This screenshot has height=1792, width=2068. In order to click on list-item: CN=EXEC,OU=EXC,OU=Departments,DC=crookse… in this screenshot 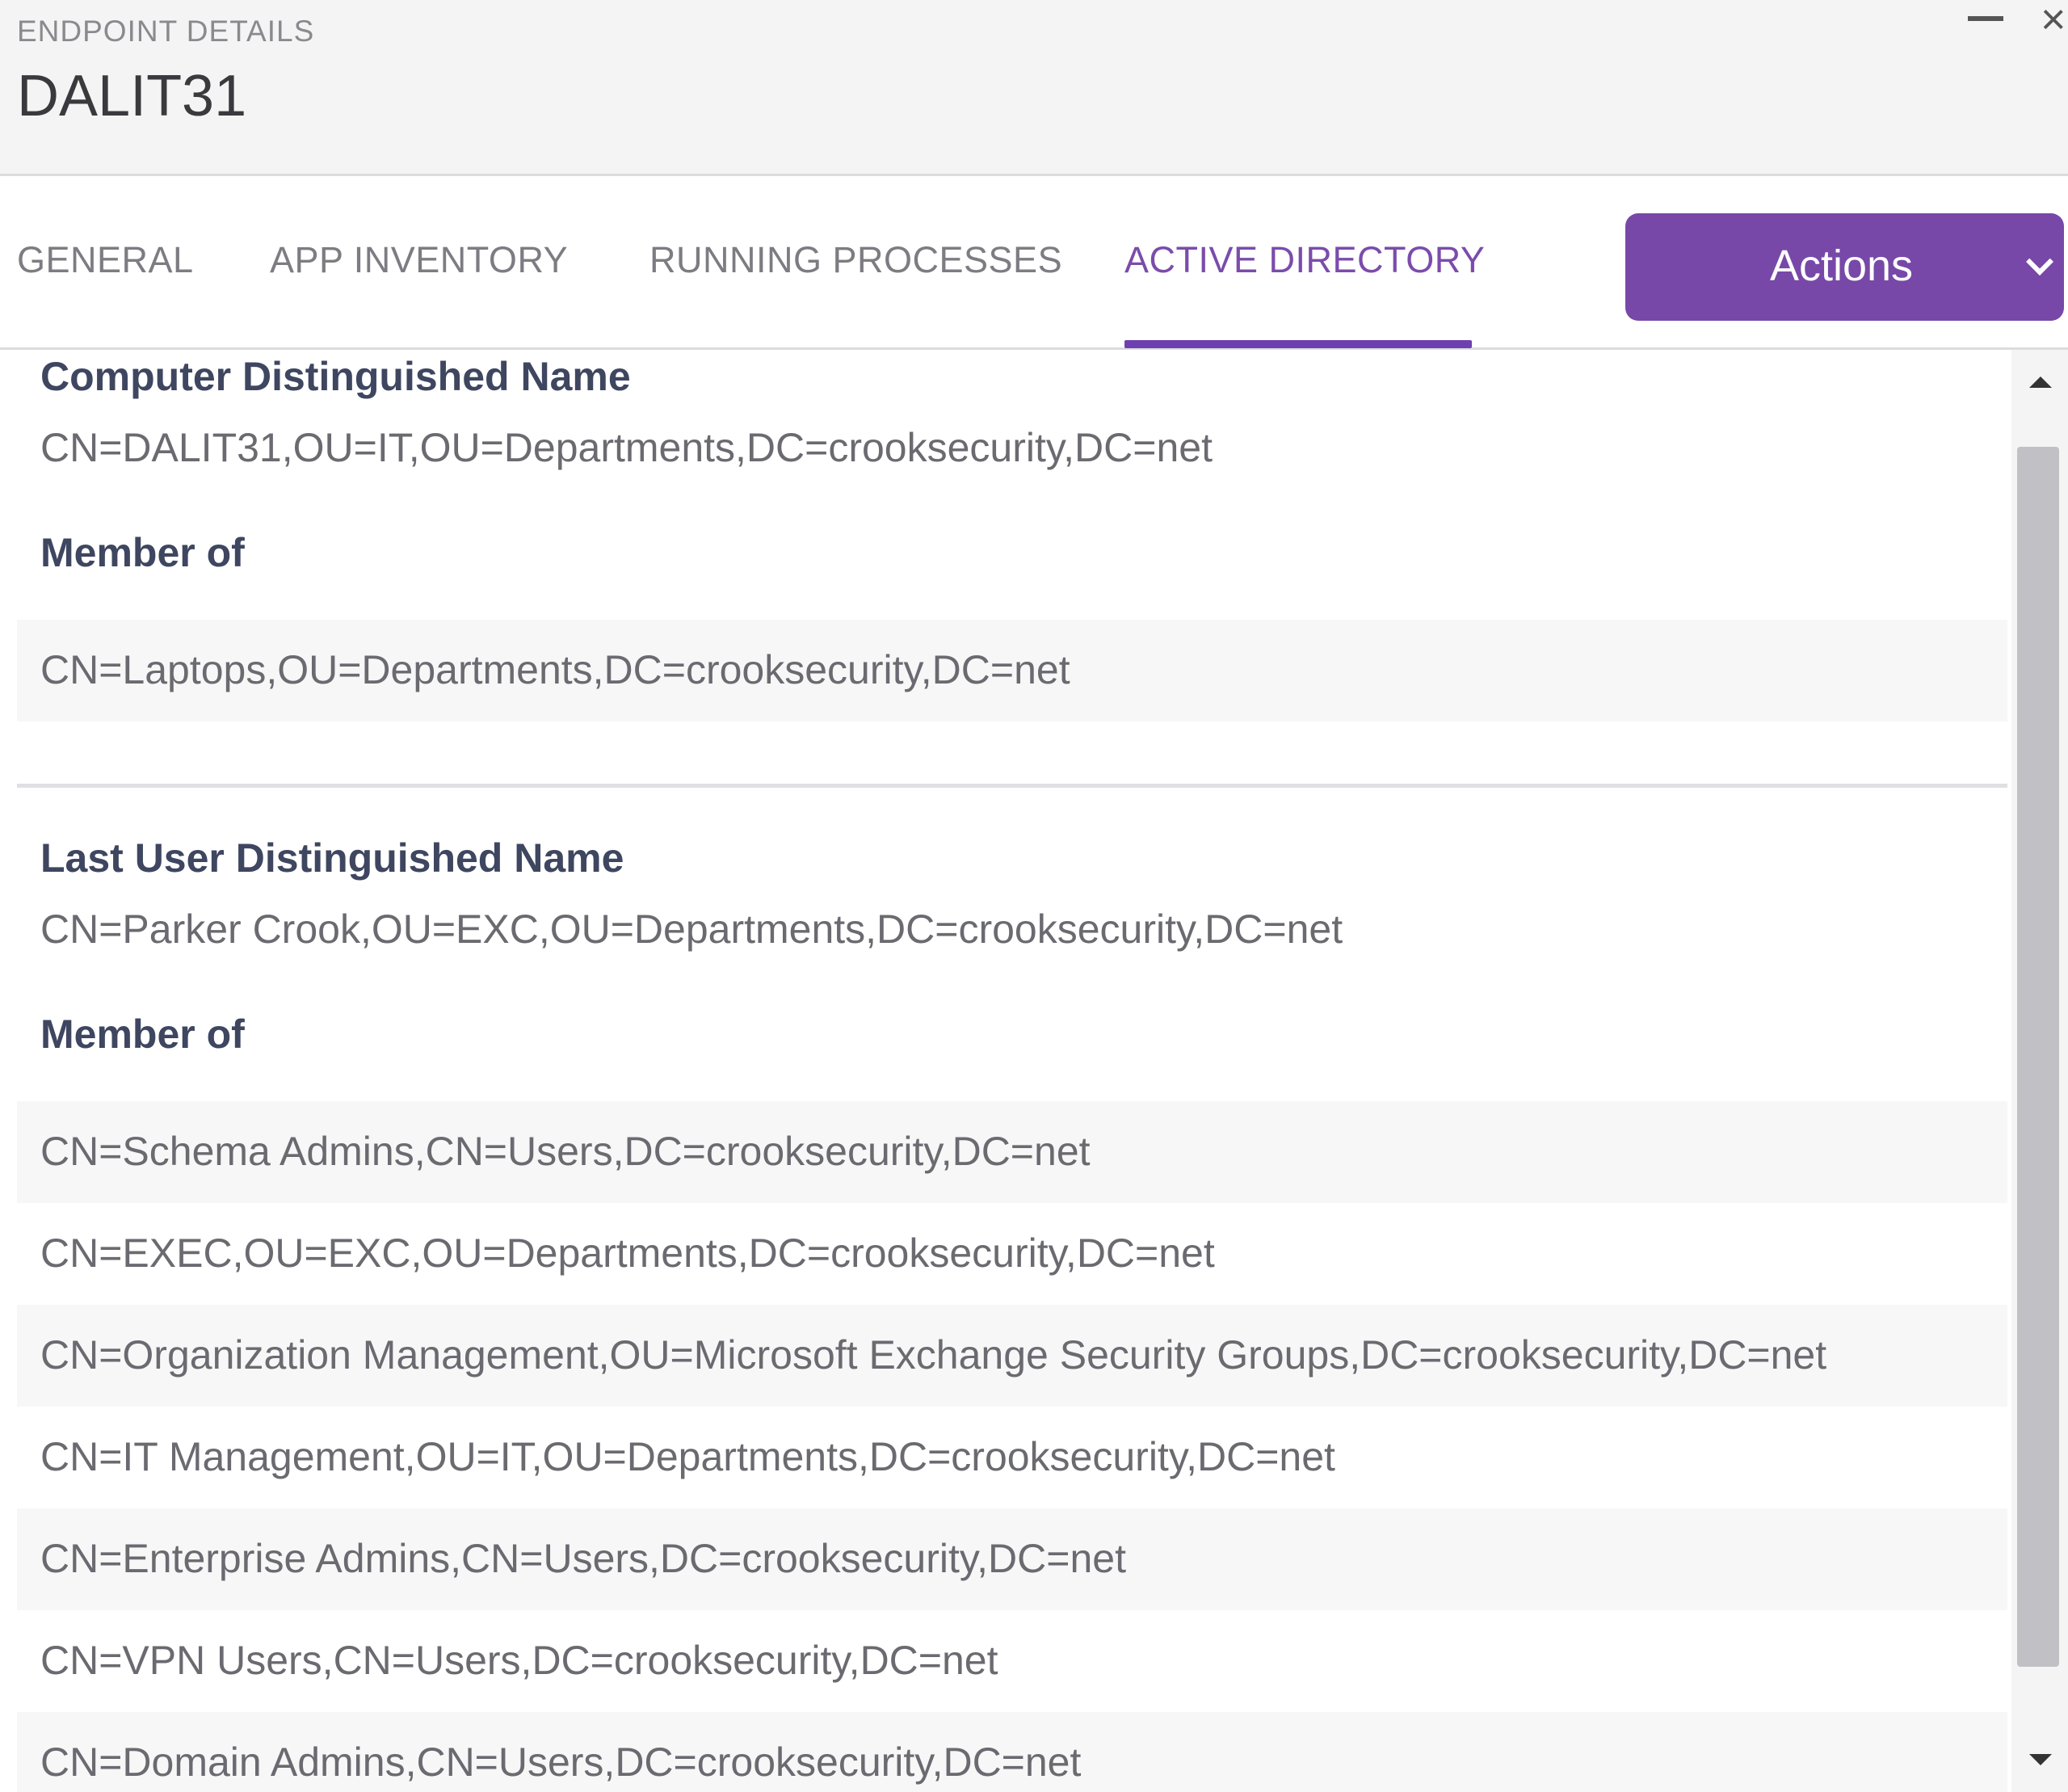, I will do `click(1012, 1254)`.